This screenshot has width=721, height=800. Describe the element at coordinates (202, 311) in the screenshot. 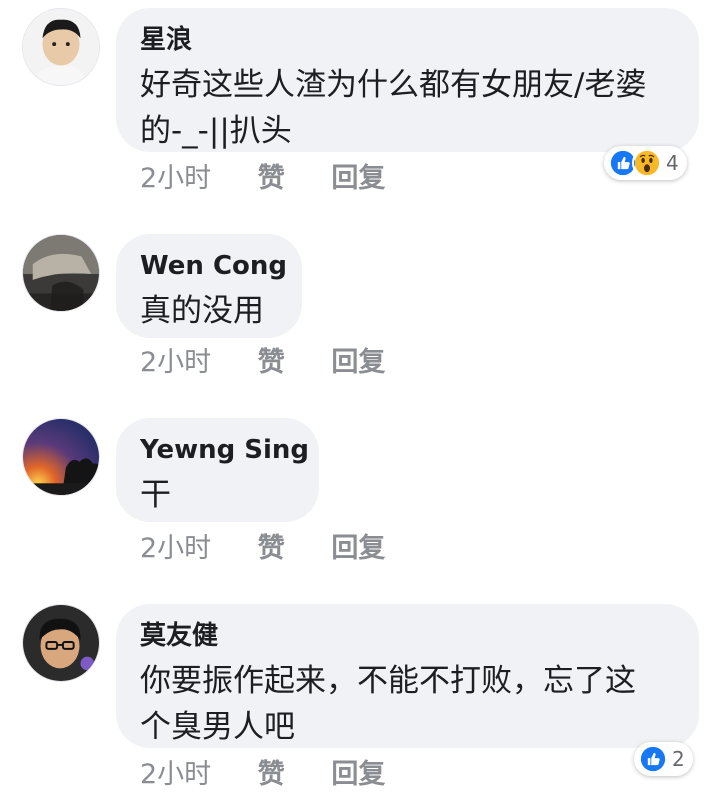

I see `comment-text-line: 真的没用` at that location.